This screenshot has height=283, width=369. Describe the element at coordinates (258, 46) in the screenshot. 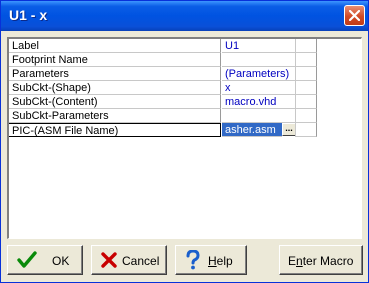

I see `property-value: U1` at that location.